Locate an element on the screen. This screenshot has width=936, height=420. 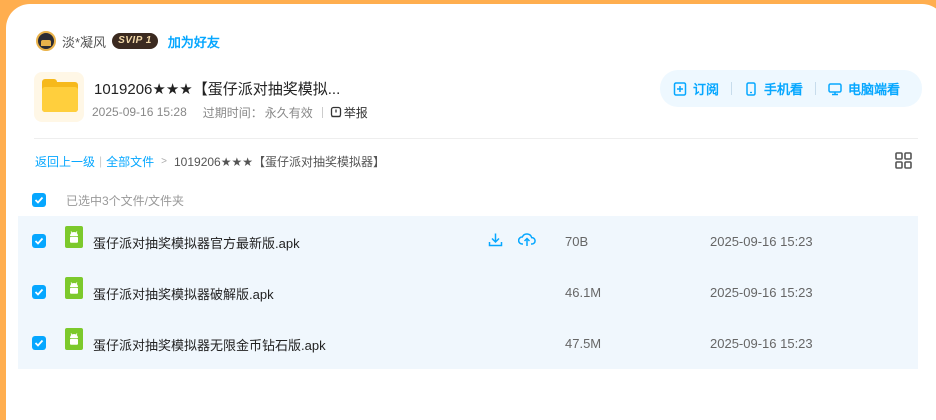
expire-value: 永久有效 is located at coordinates (288, 112).